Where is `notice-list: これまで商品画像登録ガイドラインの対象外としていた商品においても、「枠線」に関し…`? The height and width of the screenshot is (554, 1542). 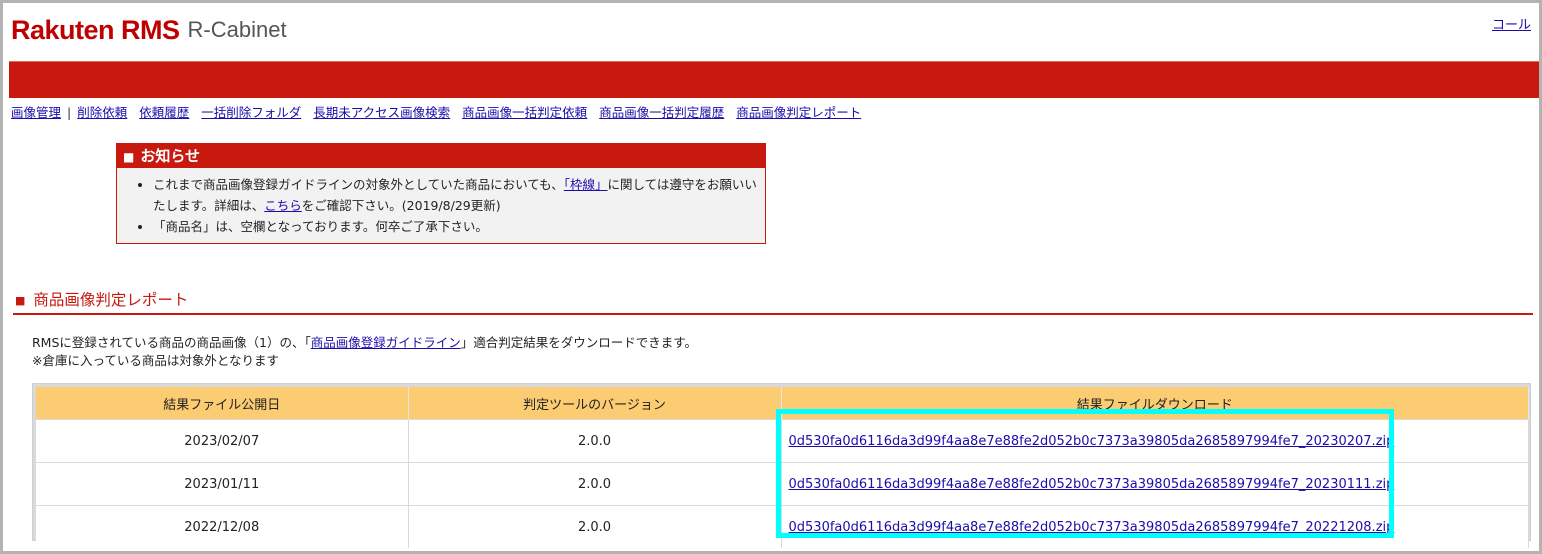
notice-list: これまで商品画像登録ガイドラインの対象外としていた商品においても、「枠線」に関し… is located at coordinates (441, 205).